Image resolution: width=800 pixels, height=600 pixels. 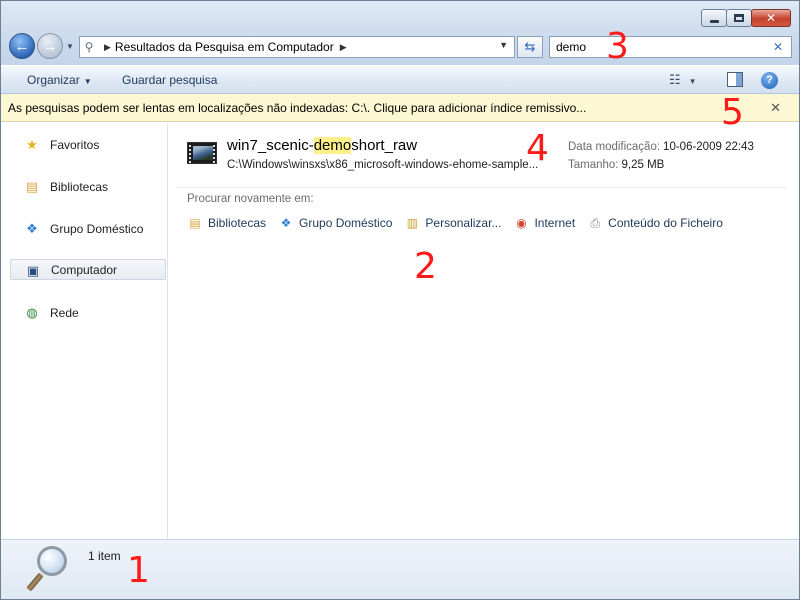 I want to click on search-again-internet: ◉ Internet, so click(x=544, y=223).